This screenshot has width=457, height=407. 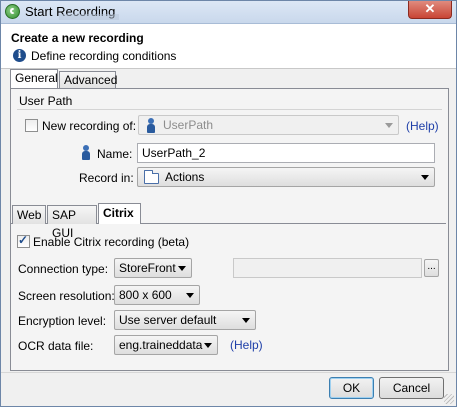 What do you see at coordinates (29, 214) in the screenshot?
I see `tab-web: Web` at bounding box center [29, 214].